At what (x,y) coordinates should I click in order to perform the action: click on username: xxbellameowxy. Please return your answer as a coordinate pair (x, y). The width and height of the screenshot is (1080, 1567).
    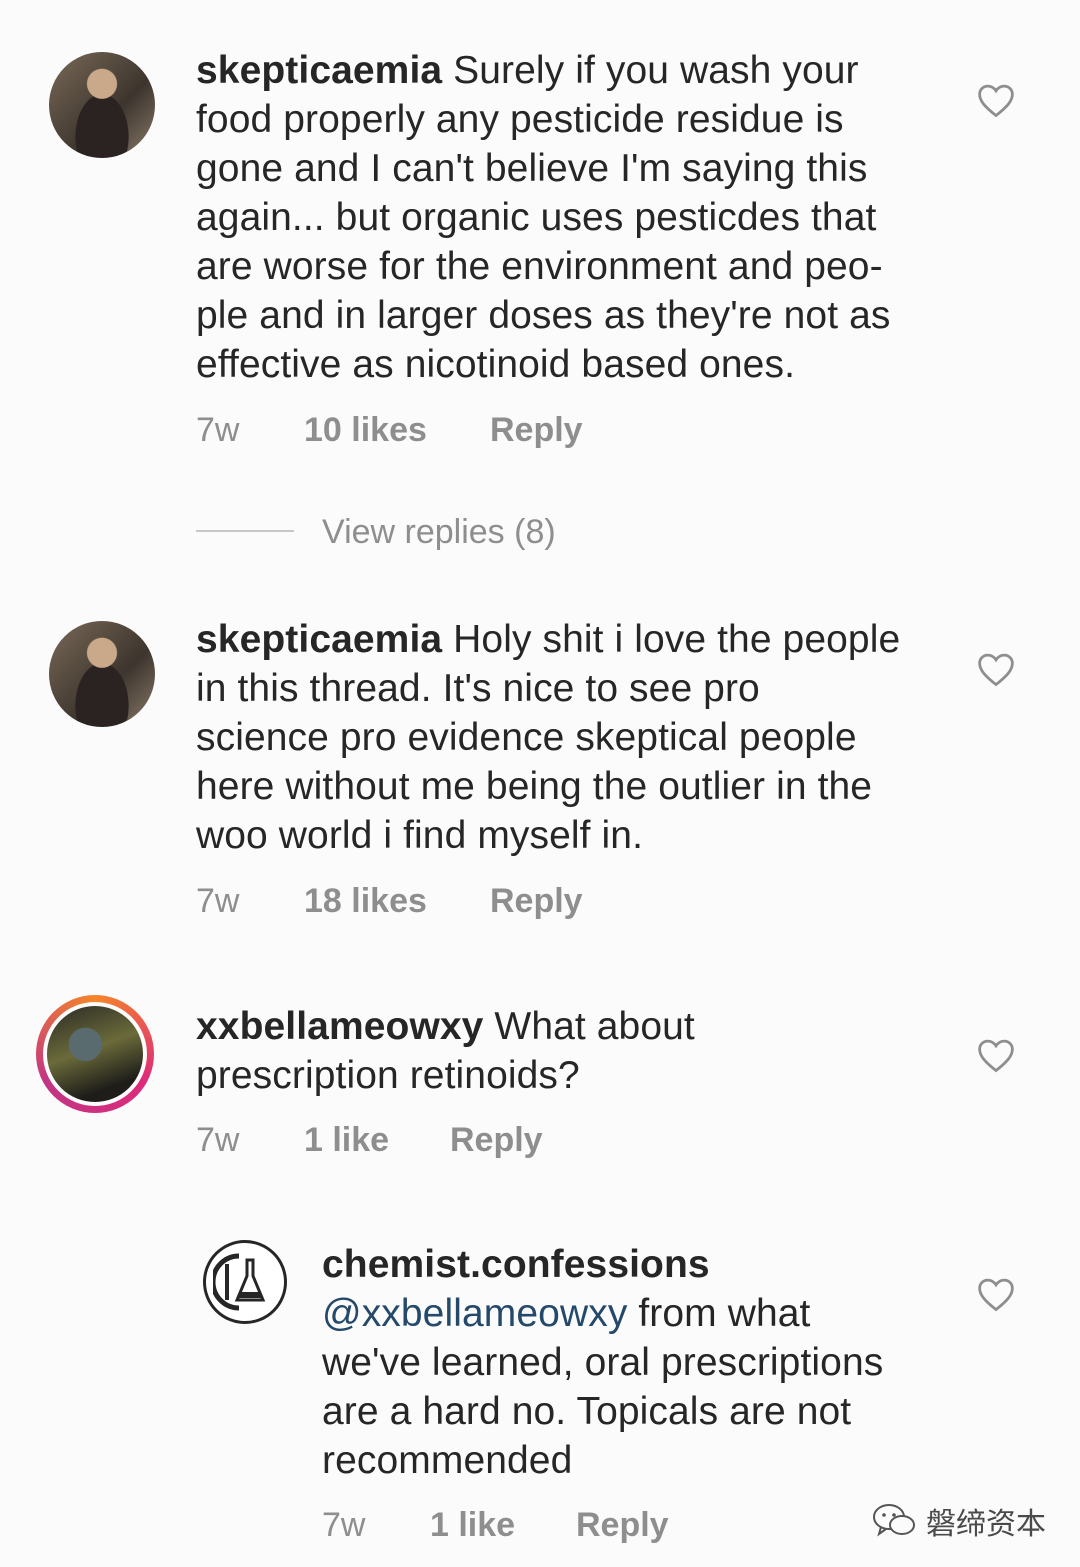
    Looking at the image, I should click on (339, 1026).